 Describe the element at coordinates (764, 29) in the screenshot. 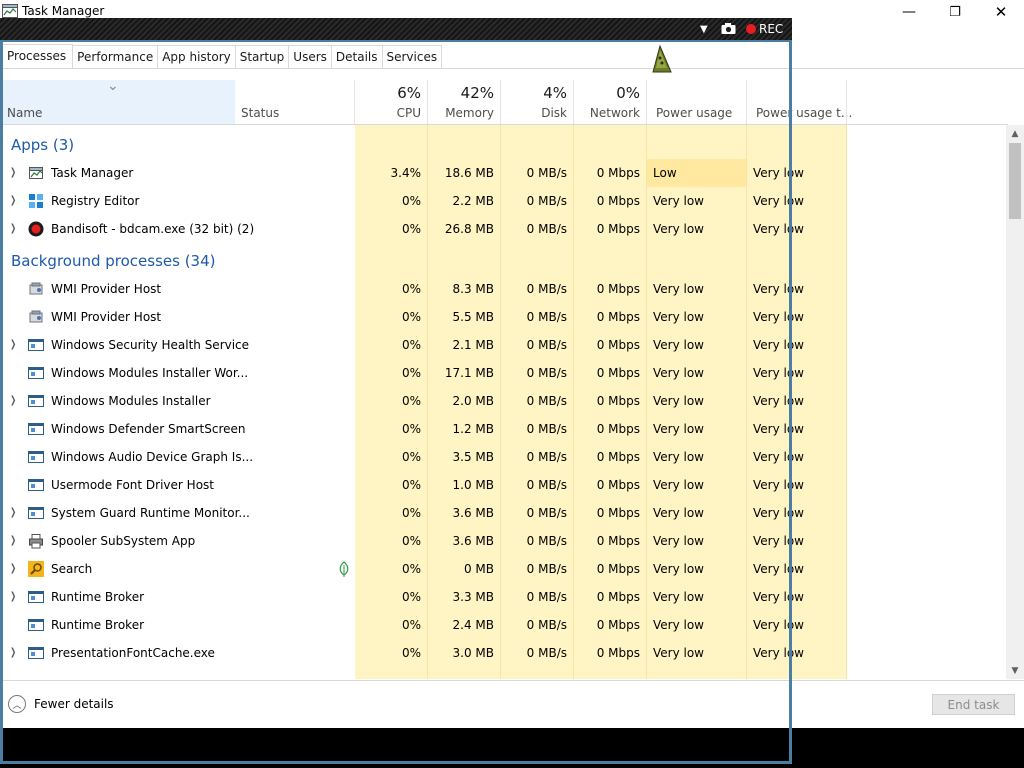

I see `rec-button: REC` at that location.